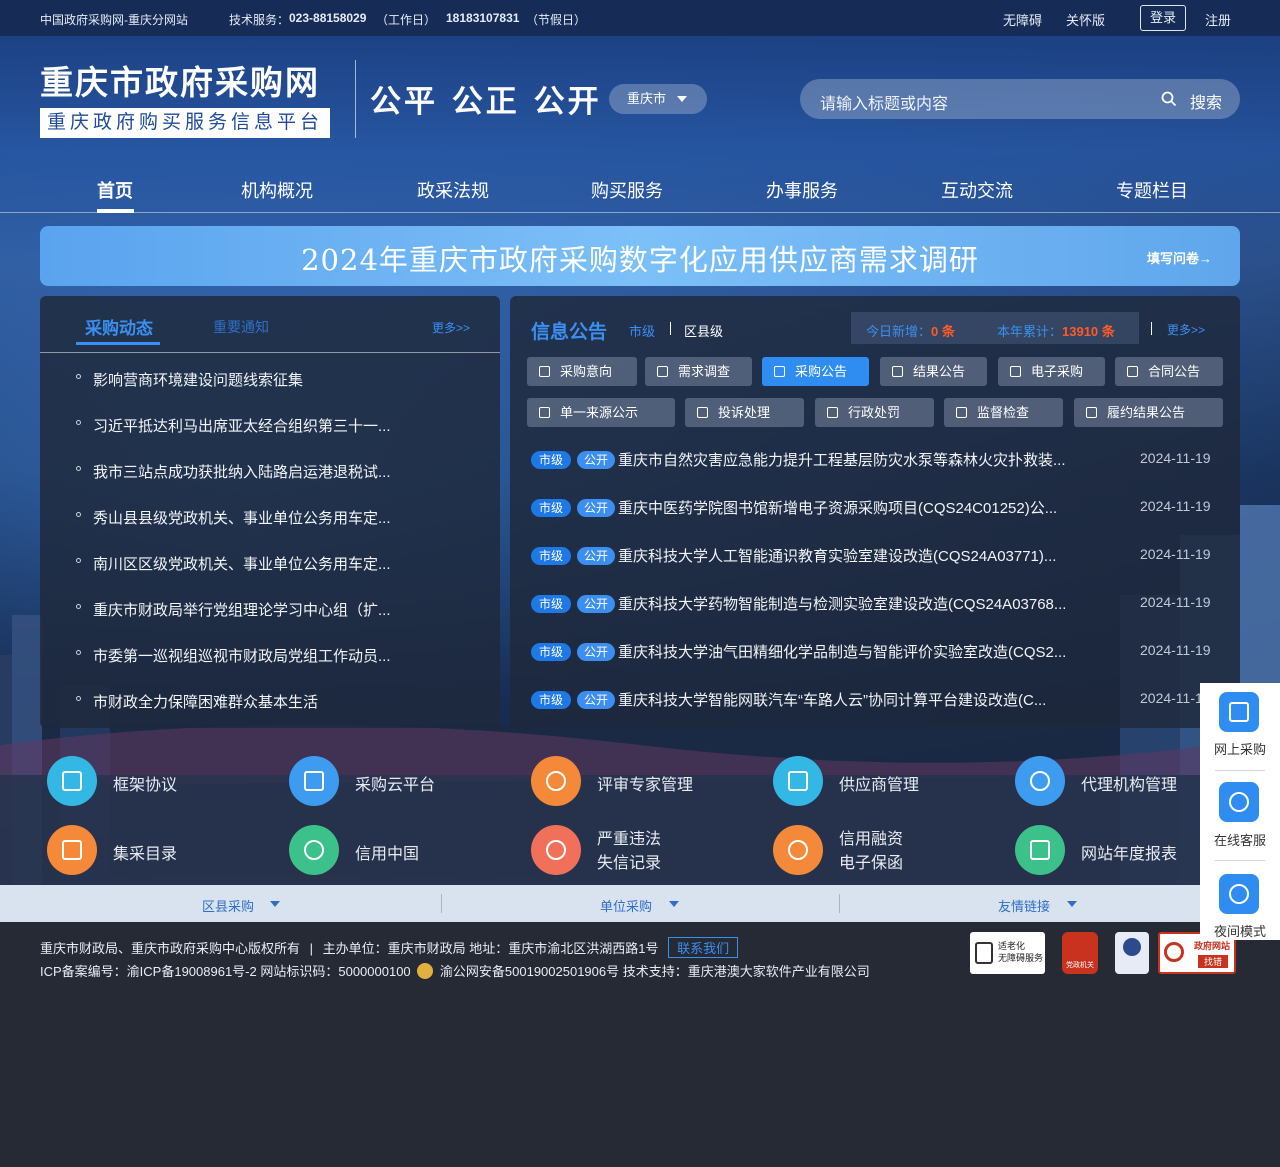 The width and height of the screenshot is (1280, 1167). I want to click on tab-important-notice: 重要通知, so click(241, 327).